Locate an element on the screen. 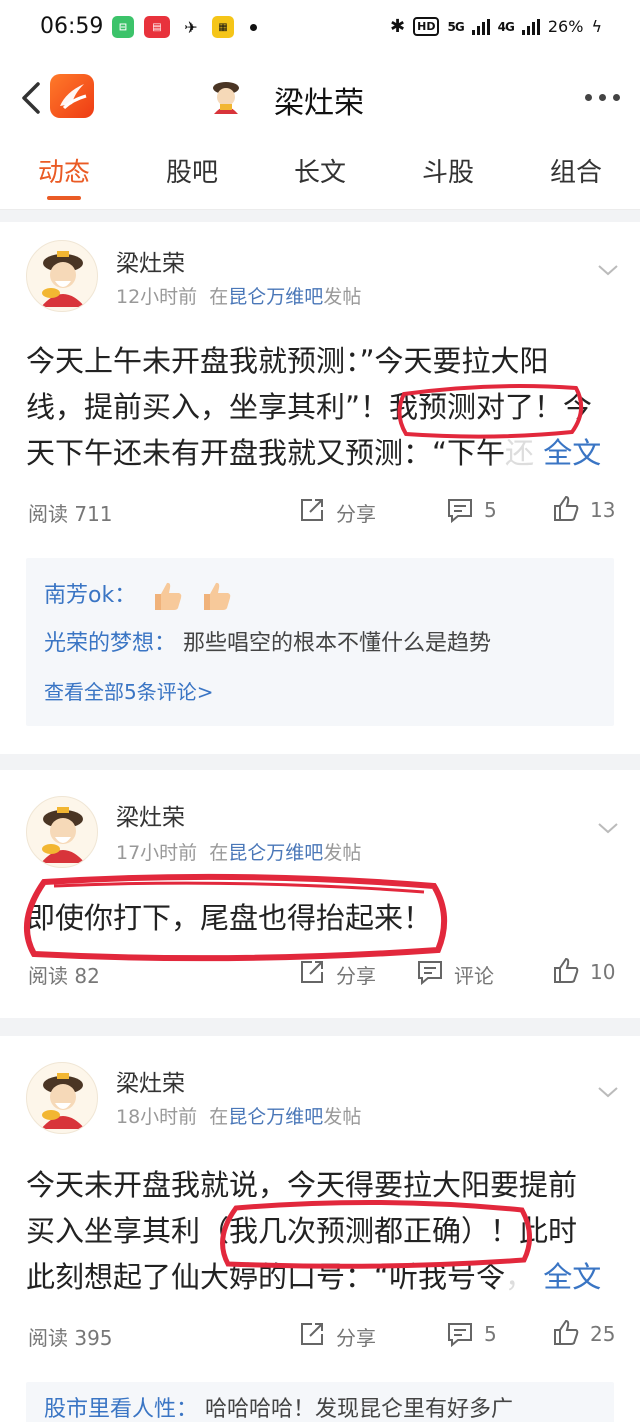 The width and height of the screenshot is (640, 1422). status-time: 06:59 is located at coordinates (72, 26).